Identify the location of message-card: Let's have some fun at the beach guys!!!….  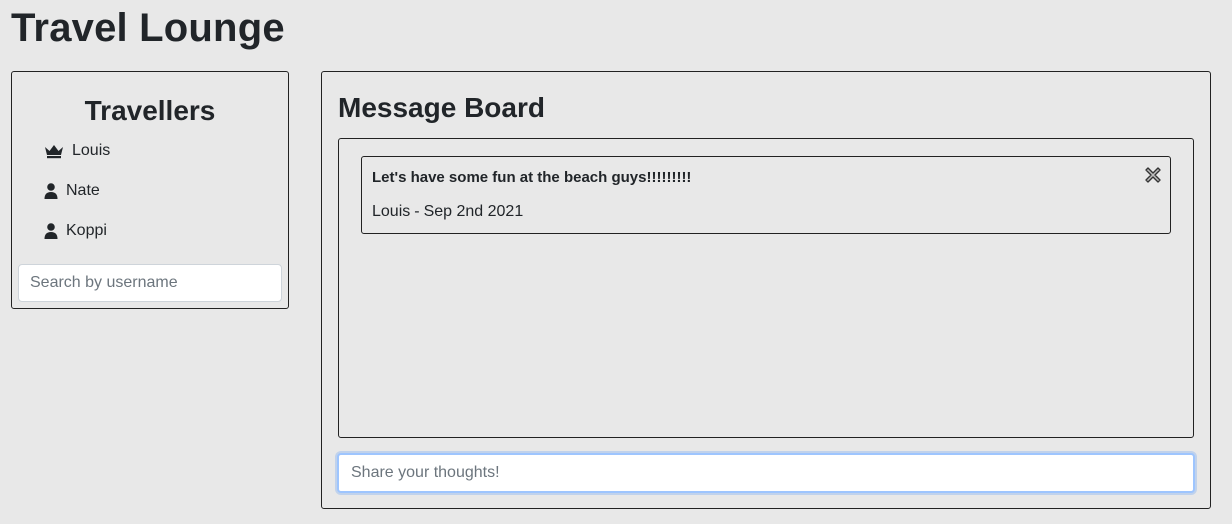
(766, 195).